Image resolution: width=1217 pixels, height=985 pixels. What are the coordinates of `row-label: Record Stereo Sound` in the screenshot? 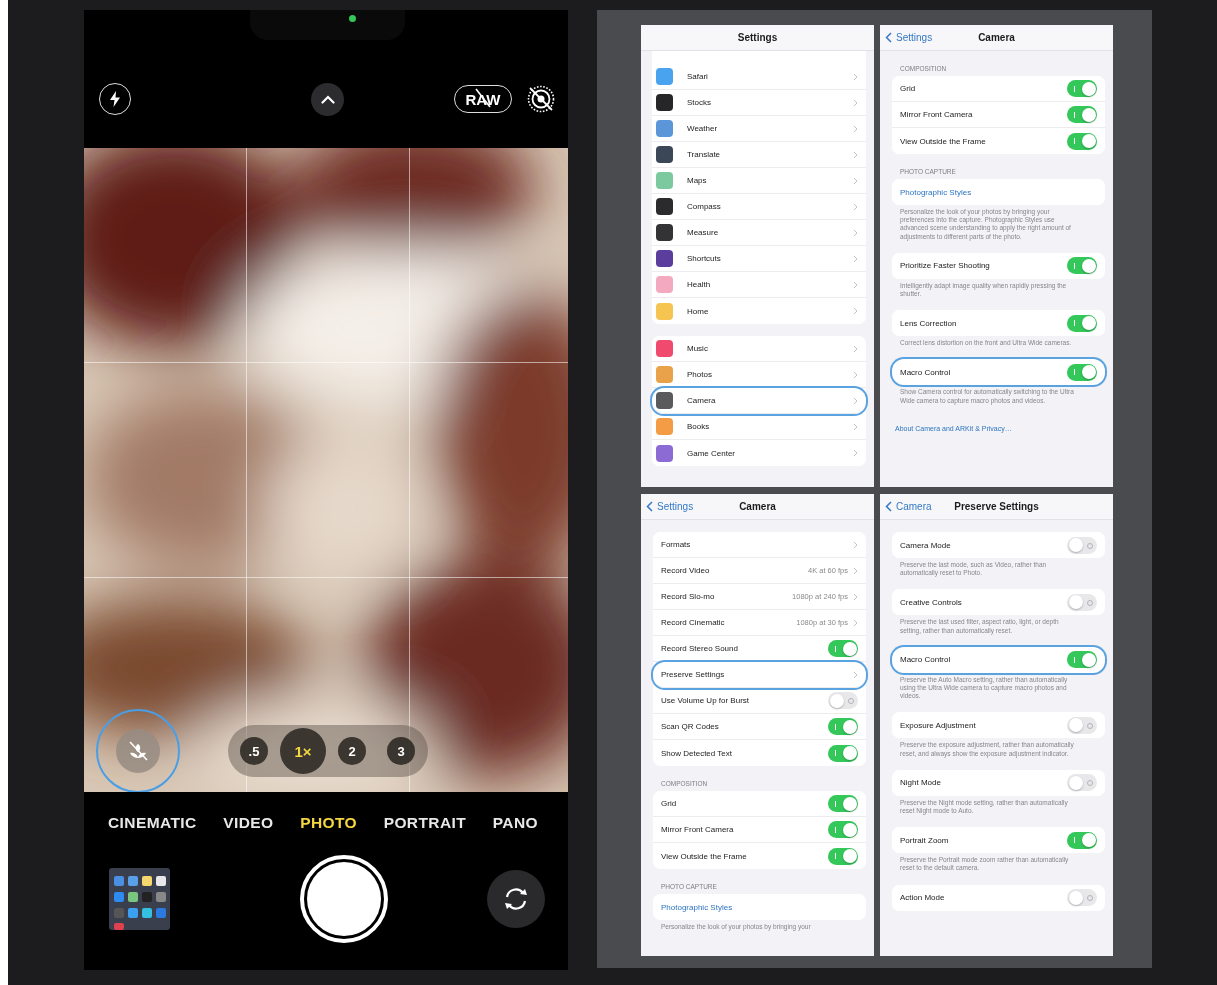 It's located at (700, 648).